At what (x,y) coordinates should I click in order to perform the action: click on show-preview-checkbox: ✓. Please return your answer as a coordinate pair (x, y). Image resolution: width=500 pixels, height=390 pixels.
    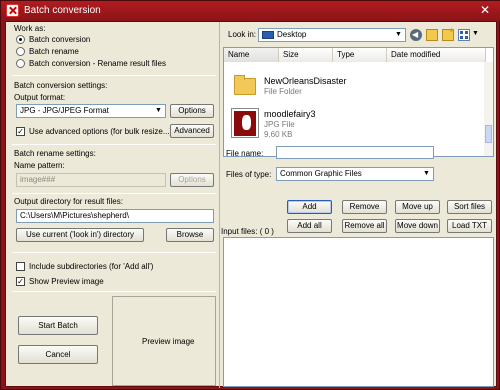
    Looking at the image, I should click on (20, 281).